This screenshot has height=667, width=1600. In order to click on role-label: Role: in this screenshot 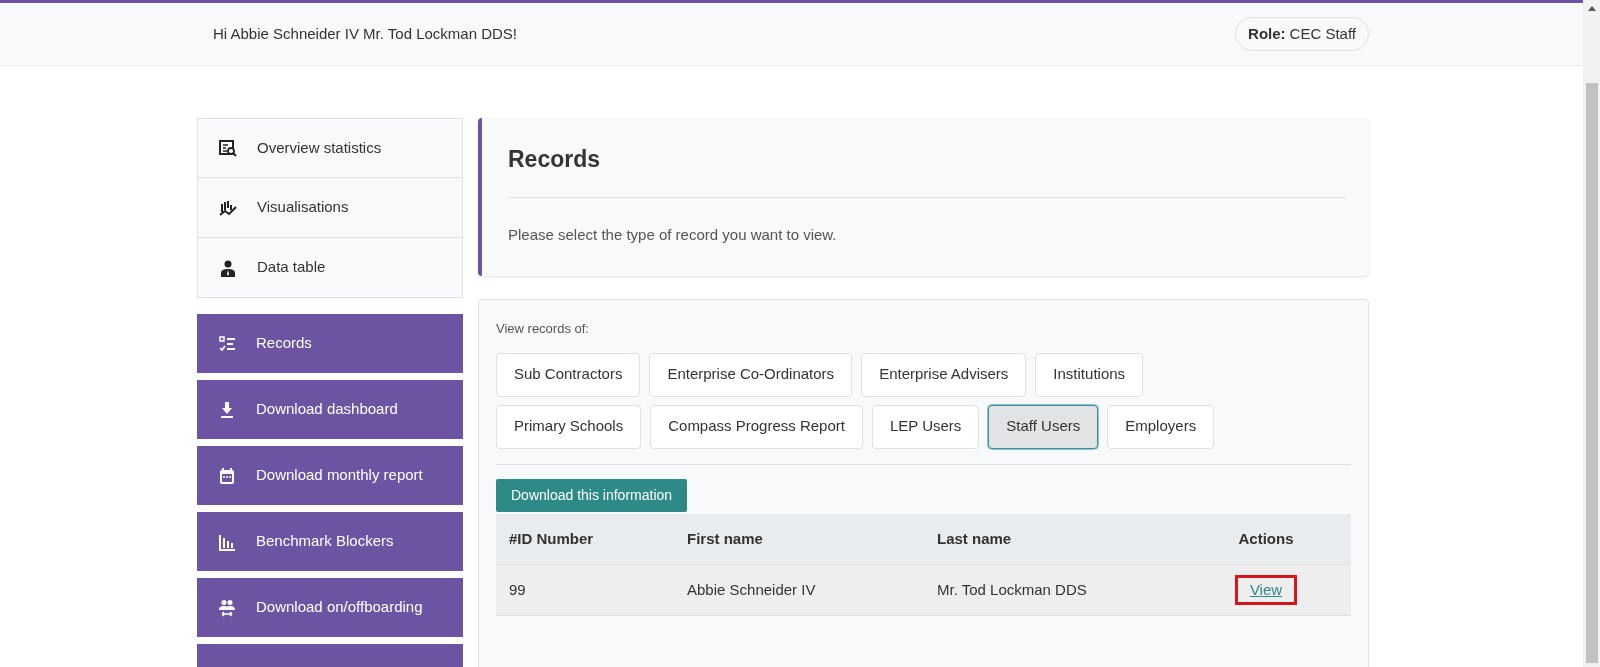, I will do `click(1267, 33)`.